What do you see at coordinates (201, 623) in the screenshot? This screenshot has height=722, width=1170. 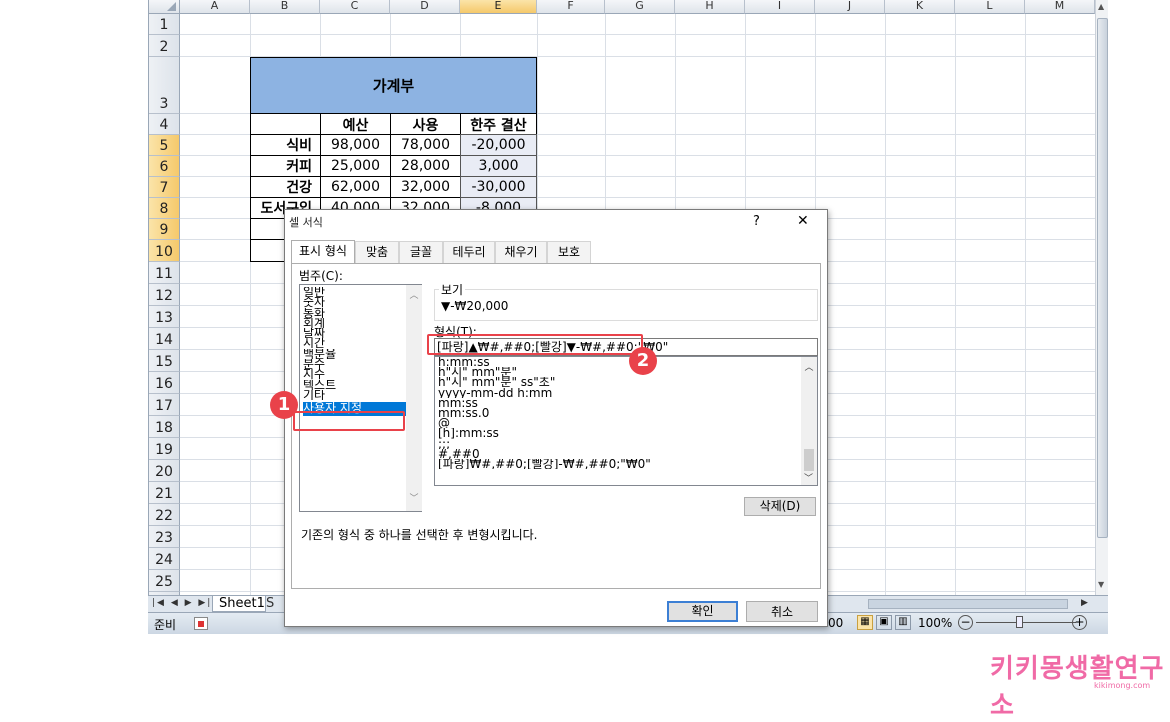 I see `macro-record-icon` at bounding box center [201, 623].